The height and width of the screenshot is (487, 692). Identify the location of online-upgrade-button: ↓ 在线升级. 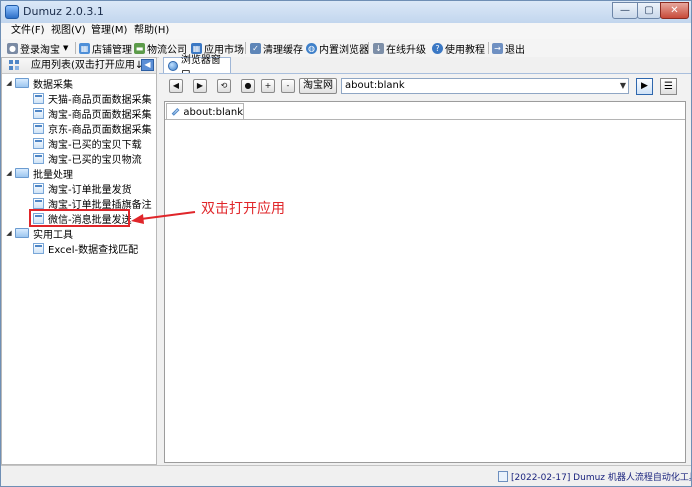
(399, 48).